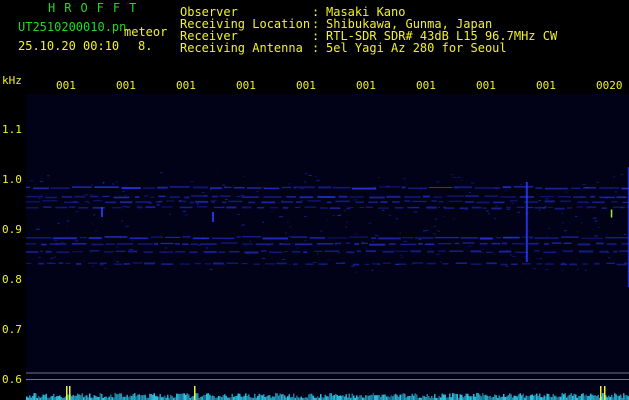  What do you see at coordinates (12, 229) in the screenshot?
I see `frequency-tick: 0.9` at bounding box center [12, 229].